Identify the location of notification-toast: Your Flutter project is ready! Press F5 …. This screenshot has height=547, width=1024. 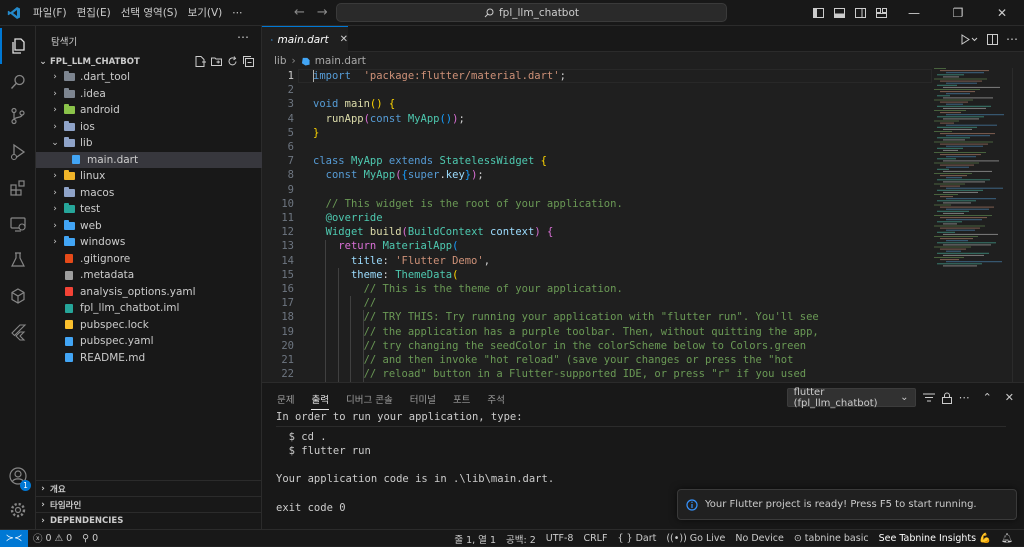
(847, 504).